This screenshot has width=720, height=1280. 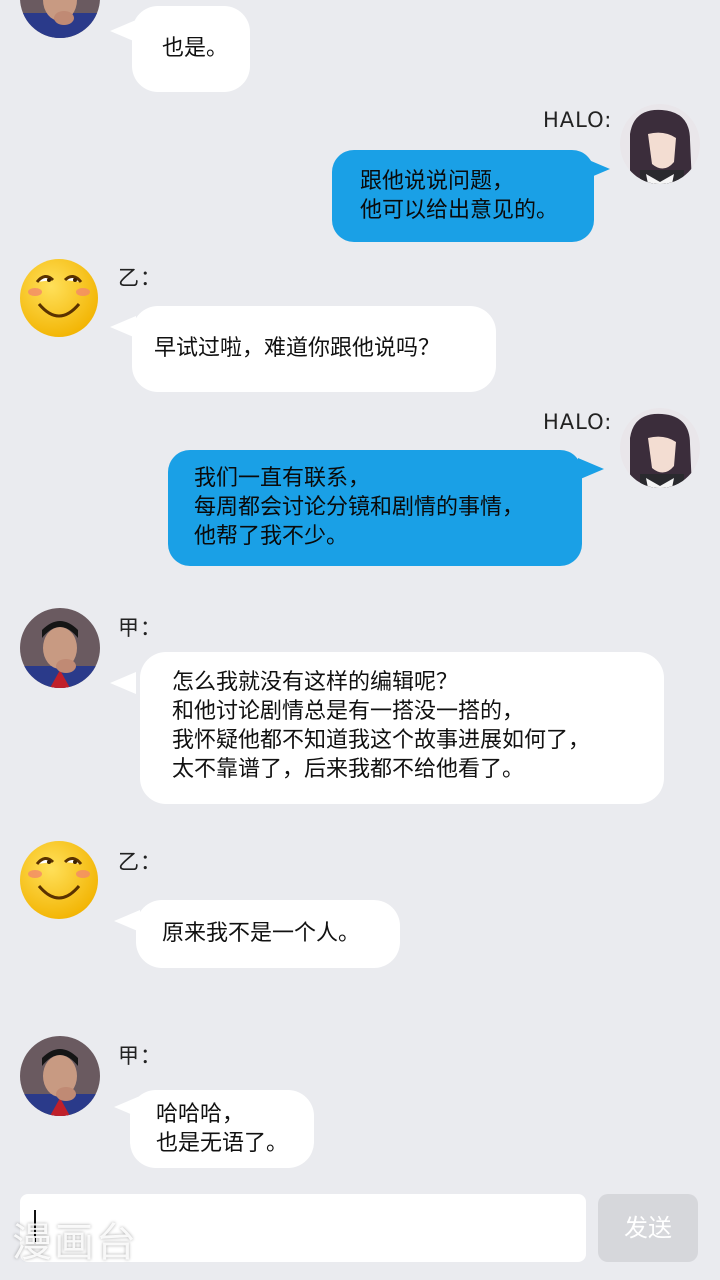 I want to click on message-text: 也是。, so click(x=195, y=48).